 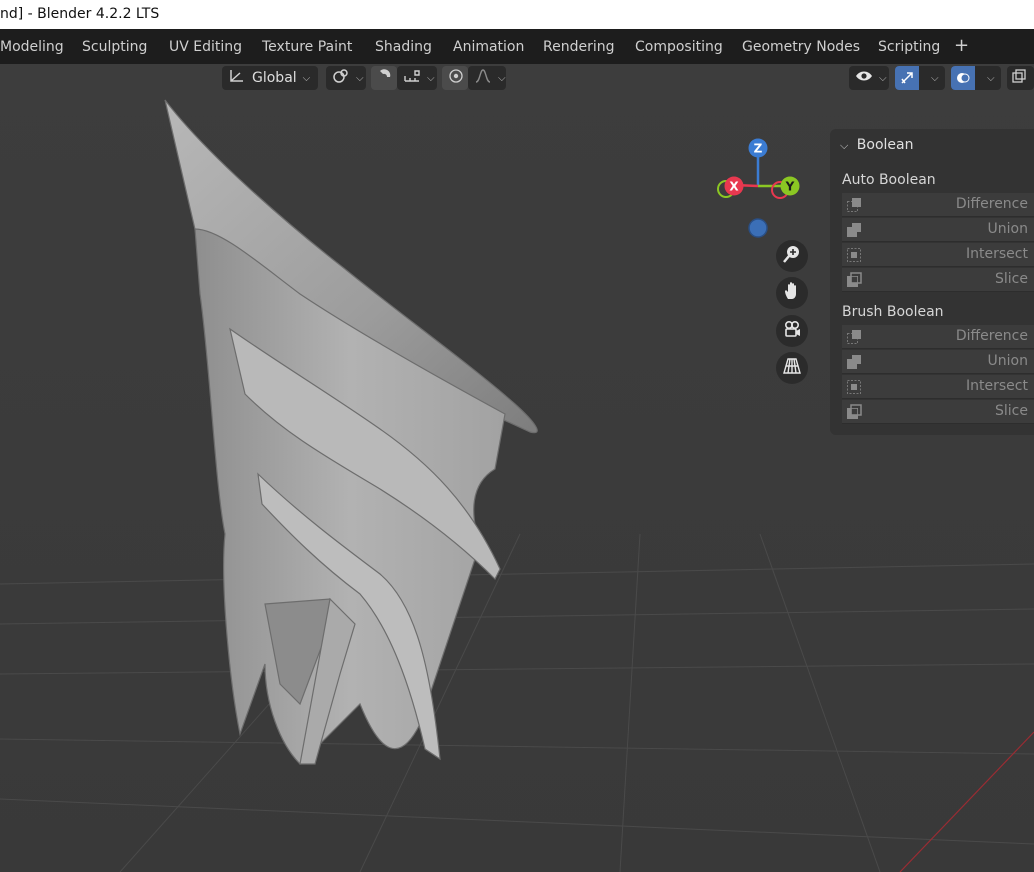 I want to click on boolean-panel-header: ⌵ Boolean, so click(x=877, y=145).